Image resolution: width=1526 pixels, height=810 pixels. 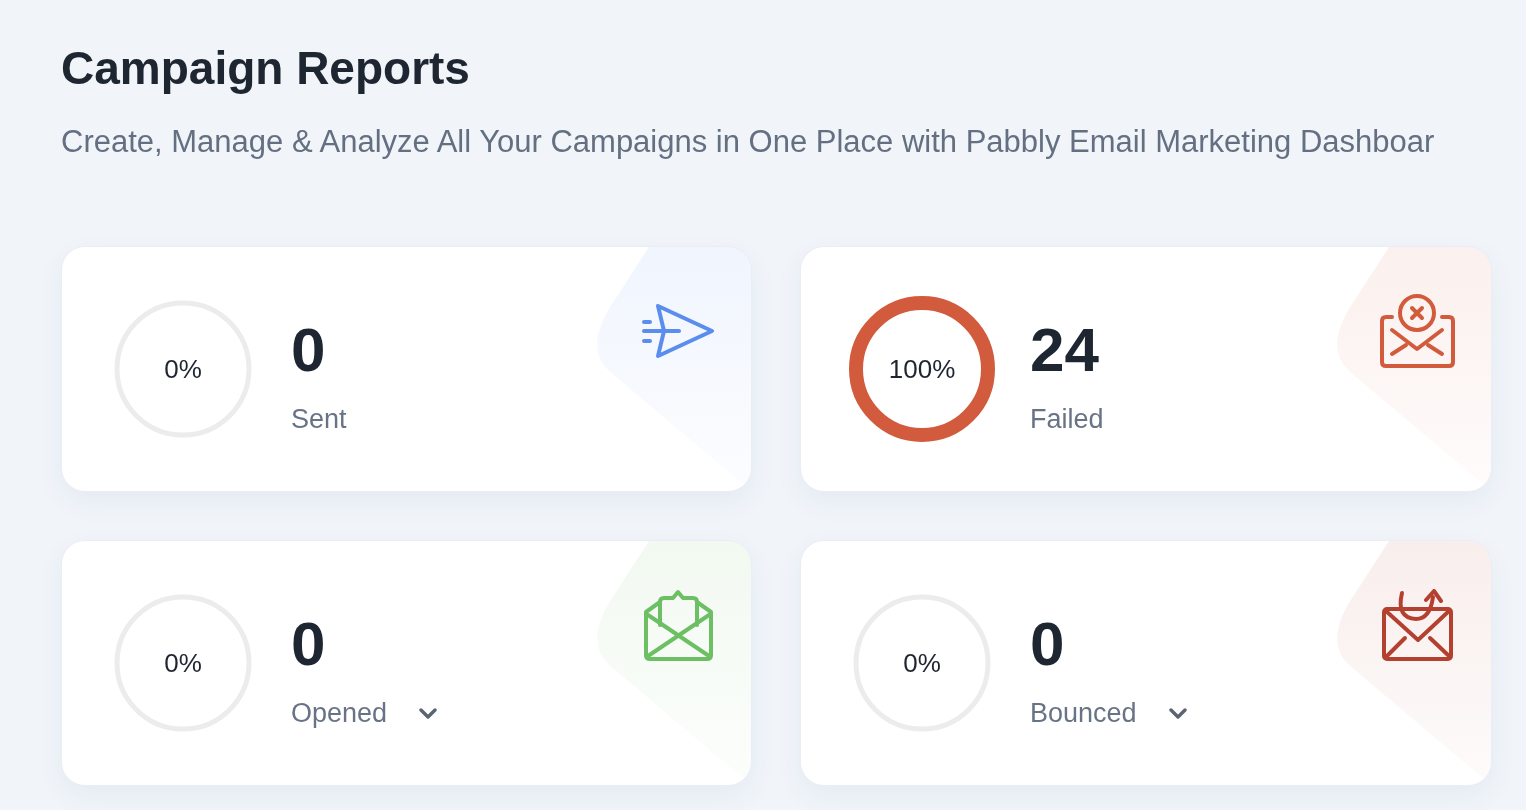 I want to click on page-title: Campaign Reports, so click(x=265, y=68).